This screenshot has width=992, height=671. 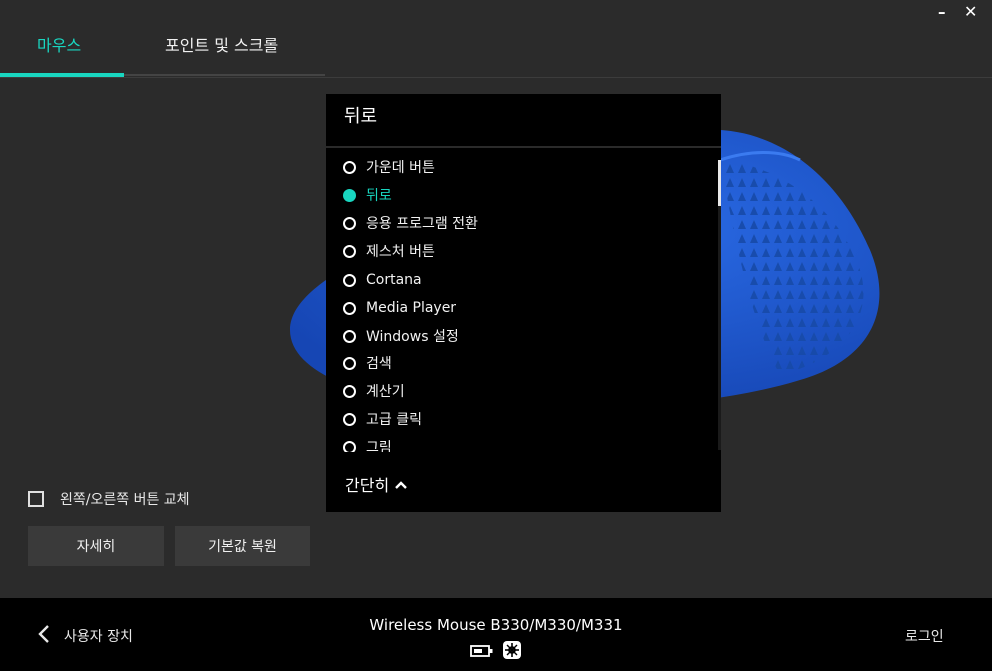 I want to click on device-name: Wireless Mouse B330/M330/M331, so click(x=496, y=625).